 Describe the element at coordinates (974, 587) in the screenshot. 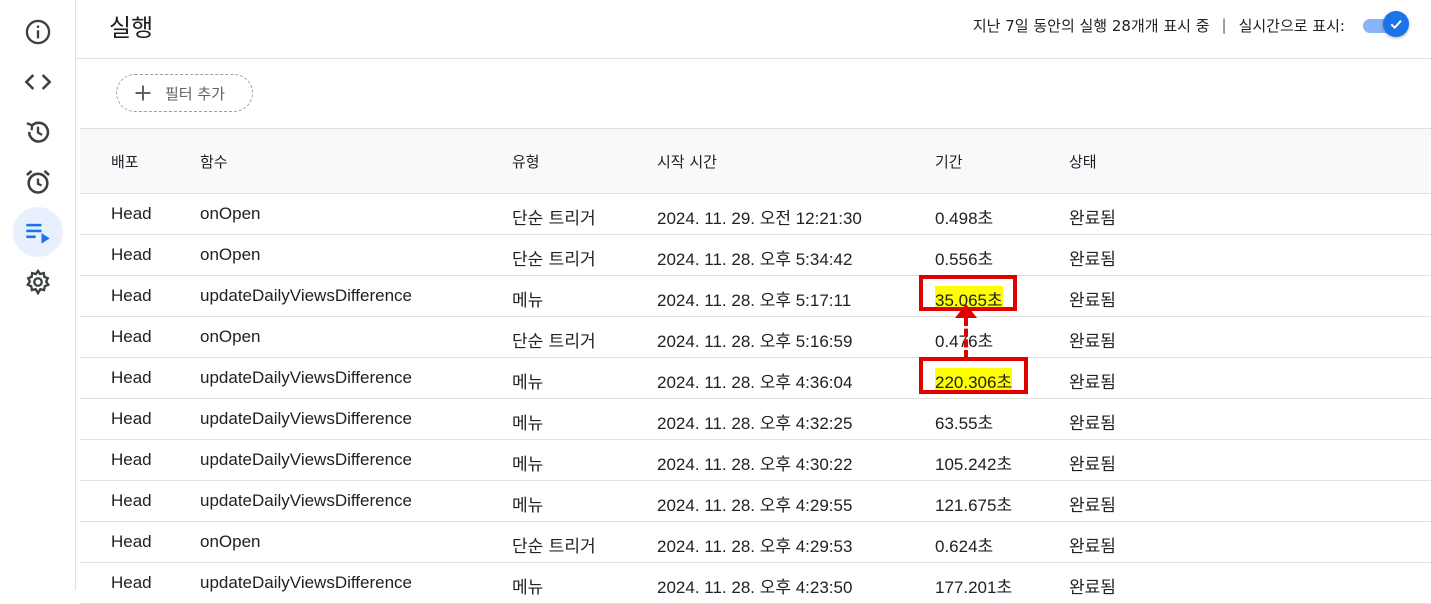

I see `cell-duration: 177.201초` at that location.